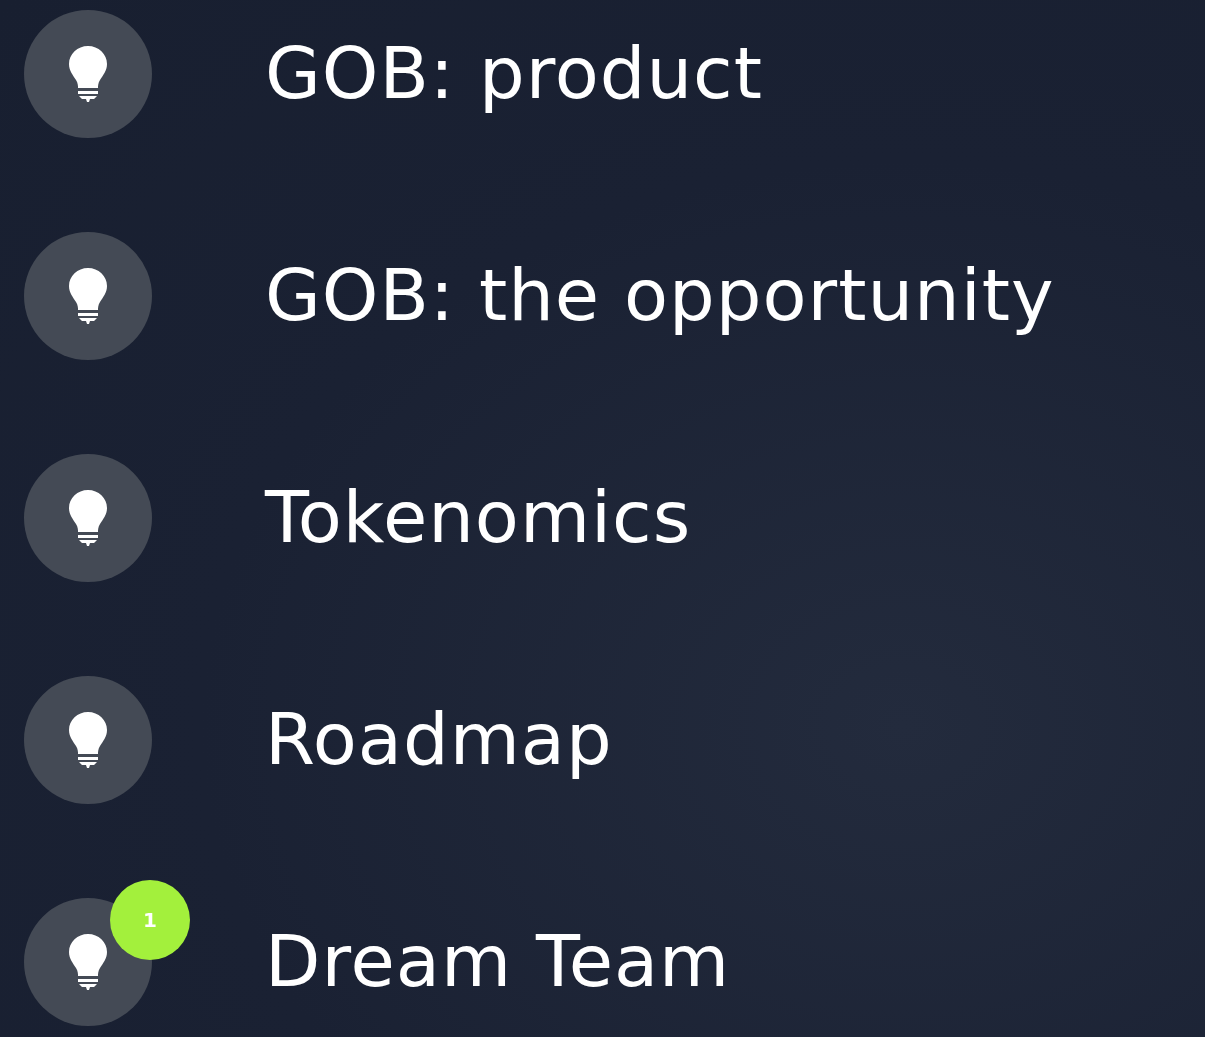  What do you see at coordinates (498, 962) in the screenshot?
I see `menu-item-label: Dream Team` at bounding box center [498, 962].